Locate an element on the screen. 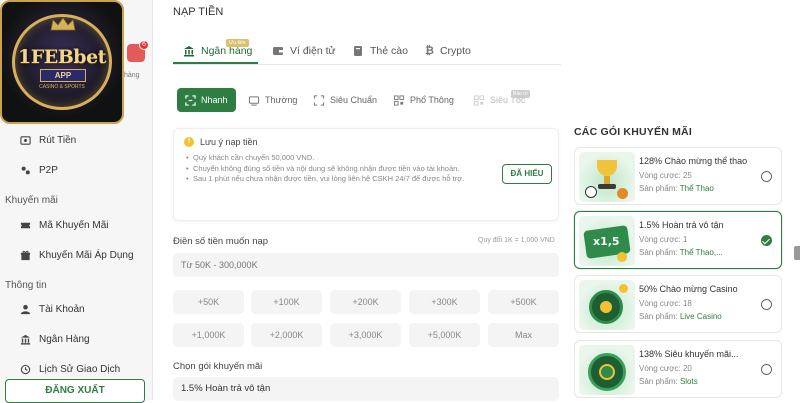 The height and width of the screenshot is (403, 800). user-icon is located at coordinates (25, 309).